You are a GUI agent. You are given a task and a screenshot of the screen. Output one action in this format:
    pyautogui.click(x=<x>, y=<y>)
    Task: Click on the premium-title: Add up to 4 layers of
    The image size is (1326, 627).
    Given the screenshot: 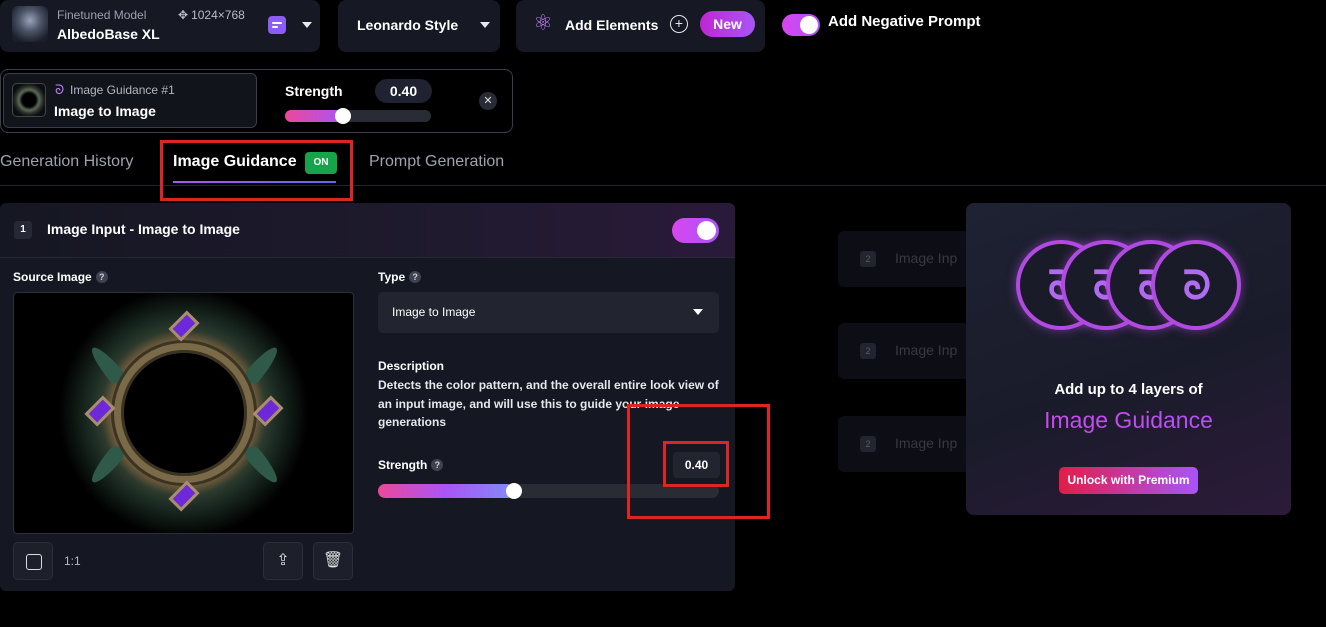 What is the action you would take?
    pyautogui.click(x=1128, y=389)
    